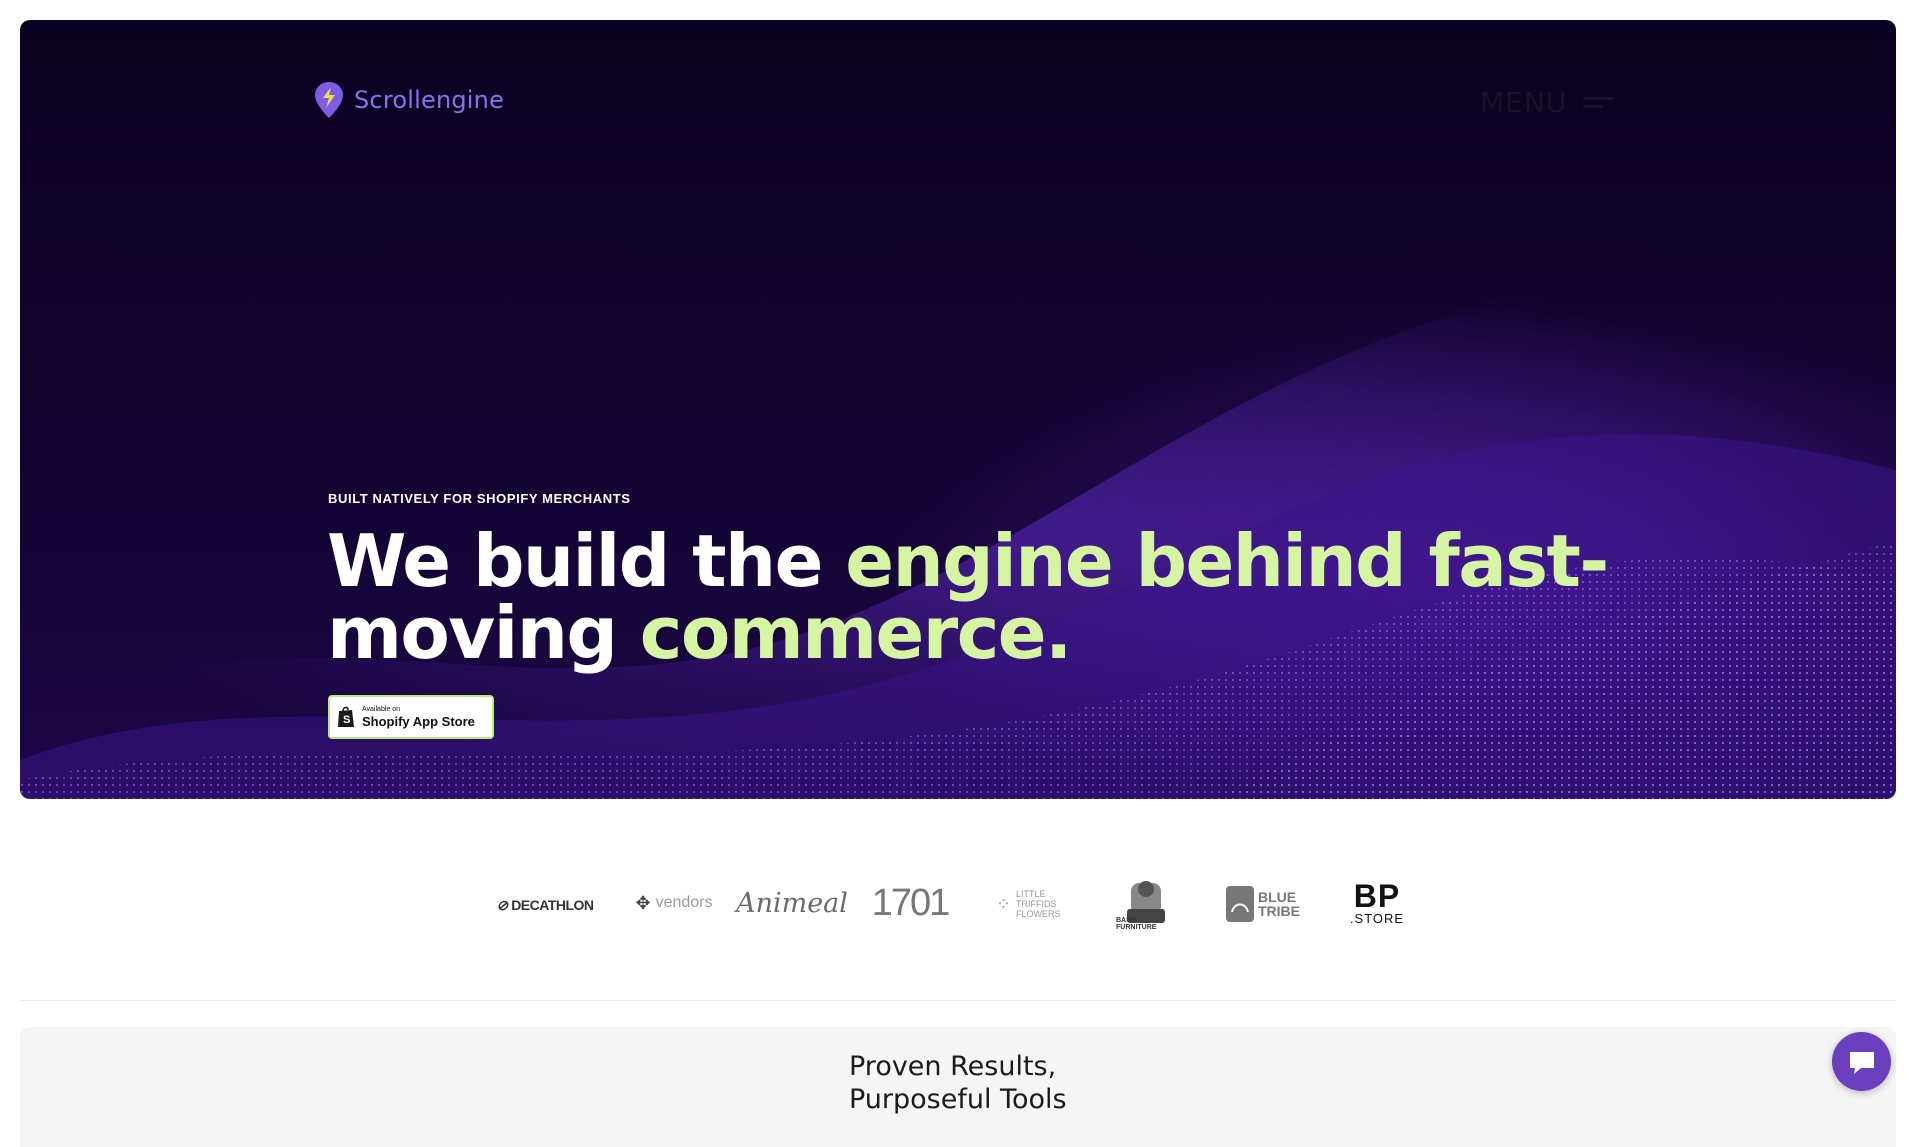 The image size is (1916, 1147). I want to click on brand-label: 1701, so click(911, 902).